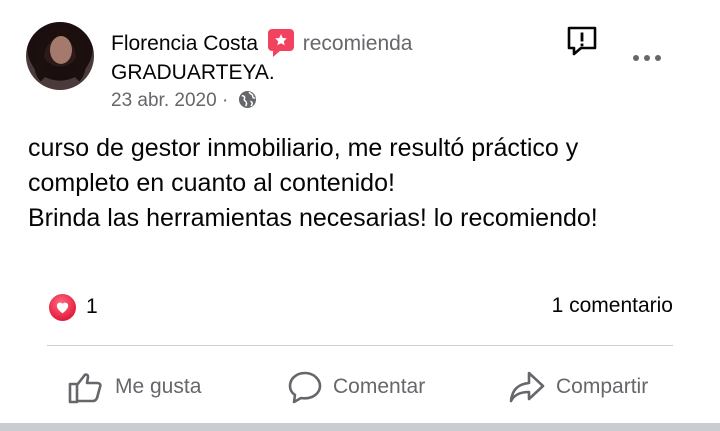 The image size is (720, 431). I want to click on love-icon, so click(62, 307).